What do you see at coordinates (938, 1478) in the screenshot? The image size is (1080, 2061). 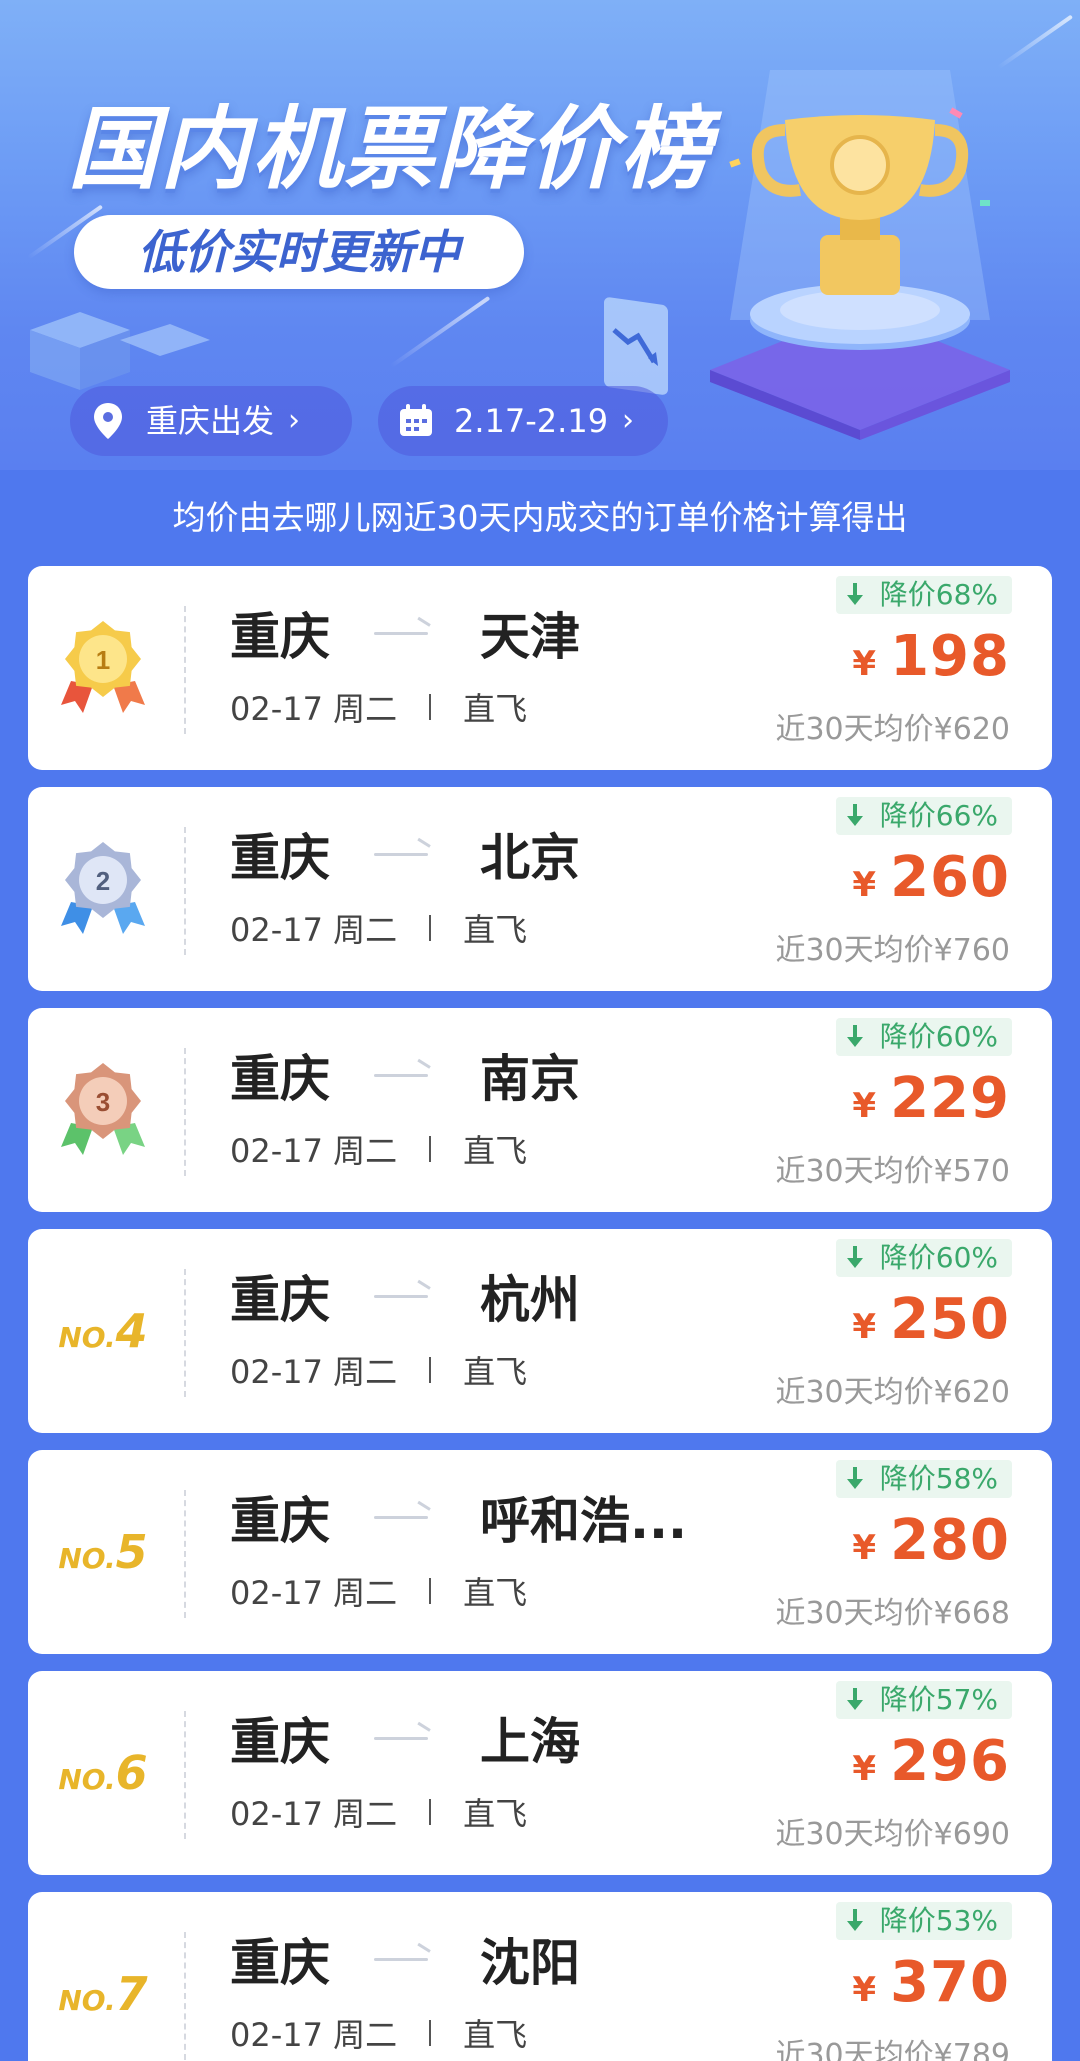 I see `price-drop-text: 降价58%` at bounding box center [938, 1478].